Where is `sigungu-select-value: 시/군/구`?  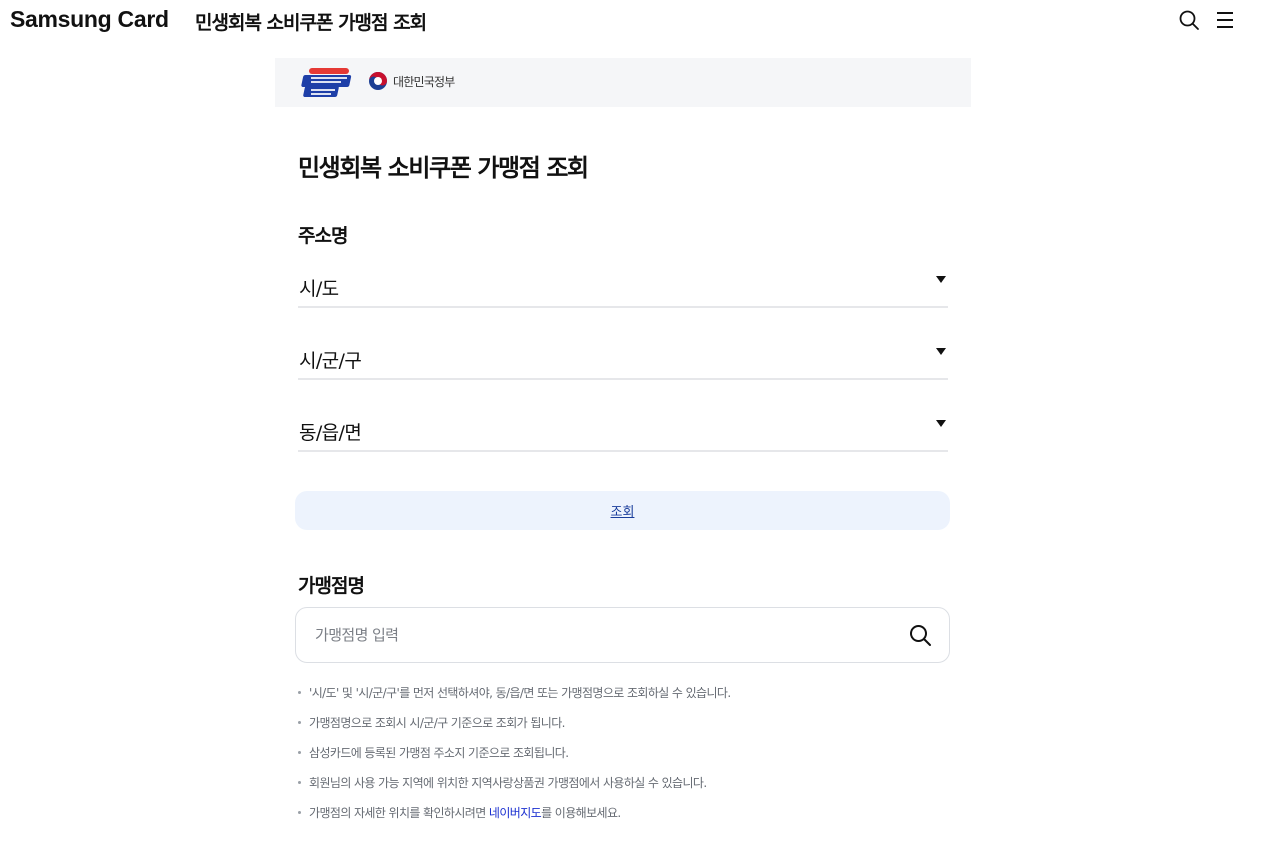 sigungu-select-value: 시/군/구 is located at coordinates (330, 361).